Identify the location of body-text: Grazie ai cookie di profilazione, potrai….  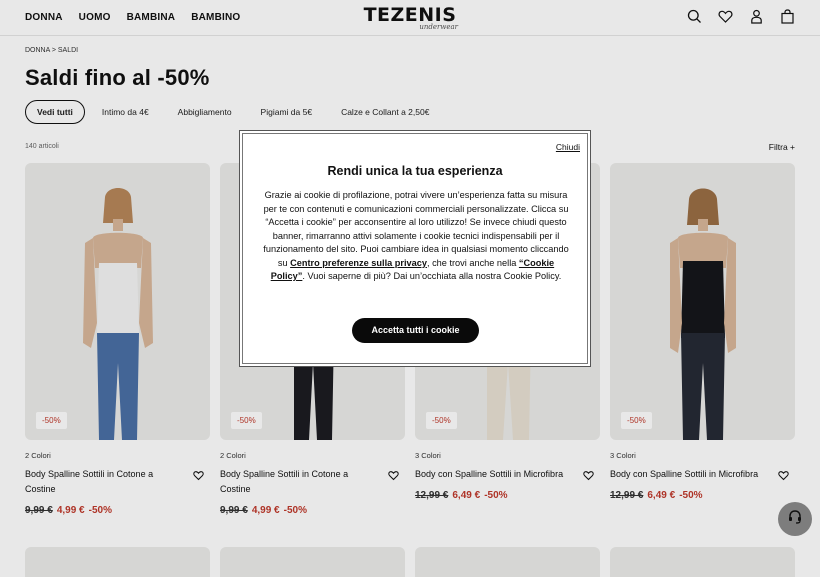
(416, 229).